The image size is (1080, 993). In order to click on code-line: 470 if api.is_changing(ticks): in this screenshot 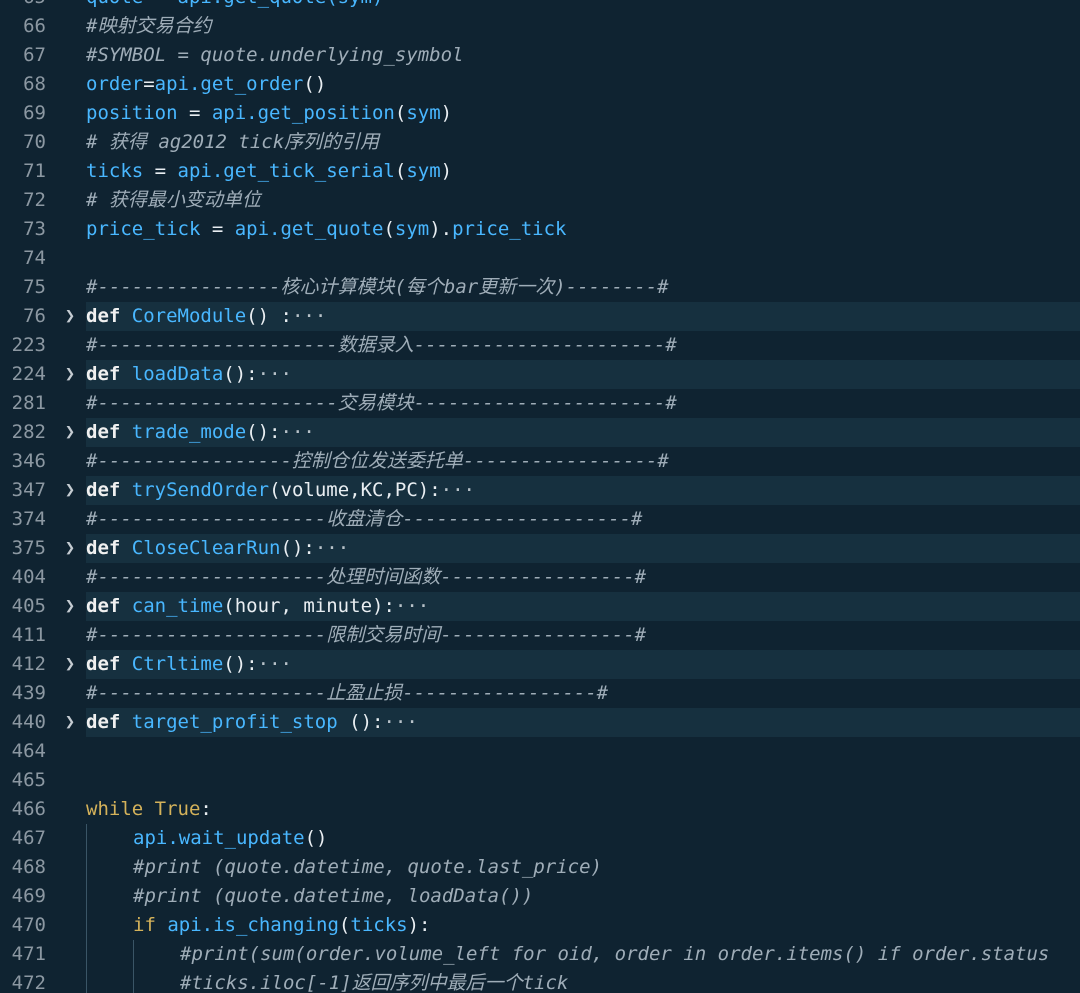, I will do `click(540, 925)`.